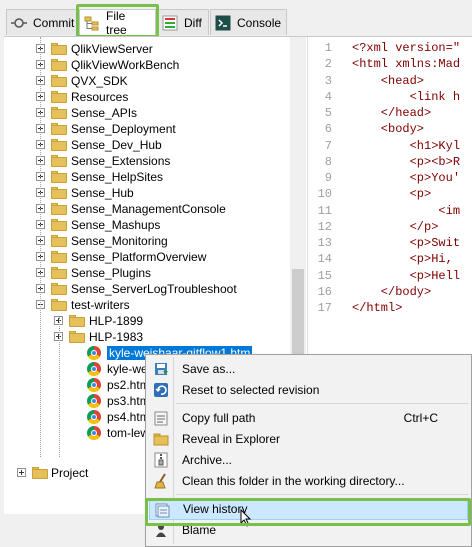  I want to click on menu-item-copy-full-path: Copy full path Ctrl+C, so click(308, 418).